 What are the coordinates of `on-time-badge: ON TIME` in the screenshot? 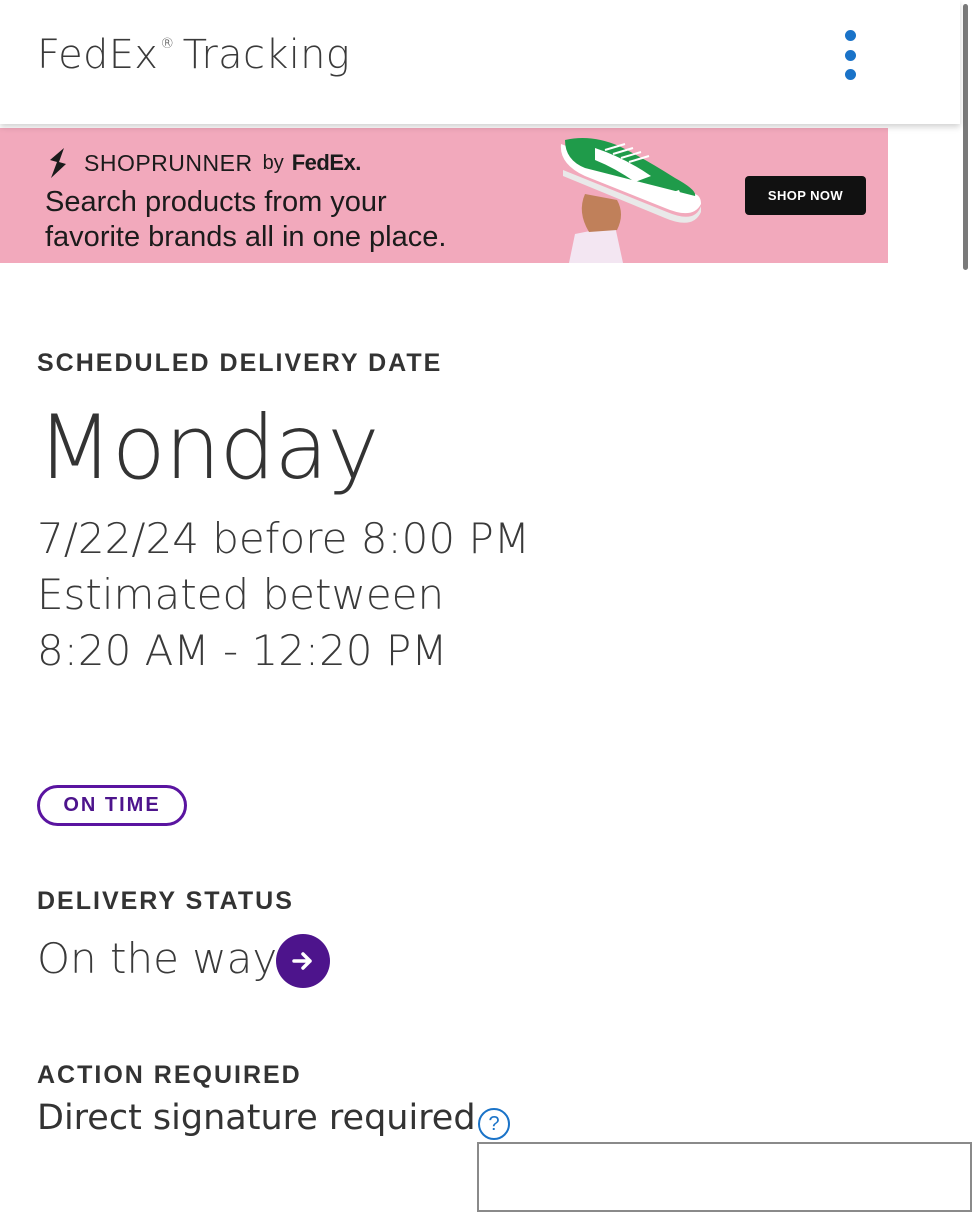 It's located at (112, 805).